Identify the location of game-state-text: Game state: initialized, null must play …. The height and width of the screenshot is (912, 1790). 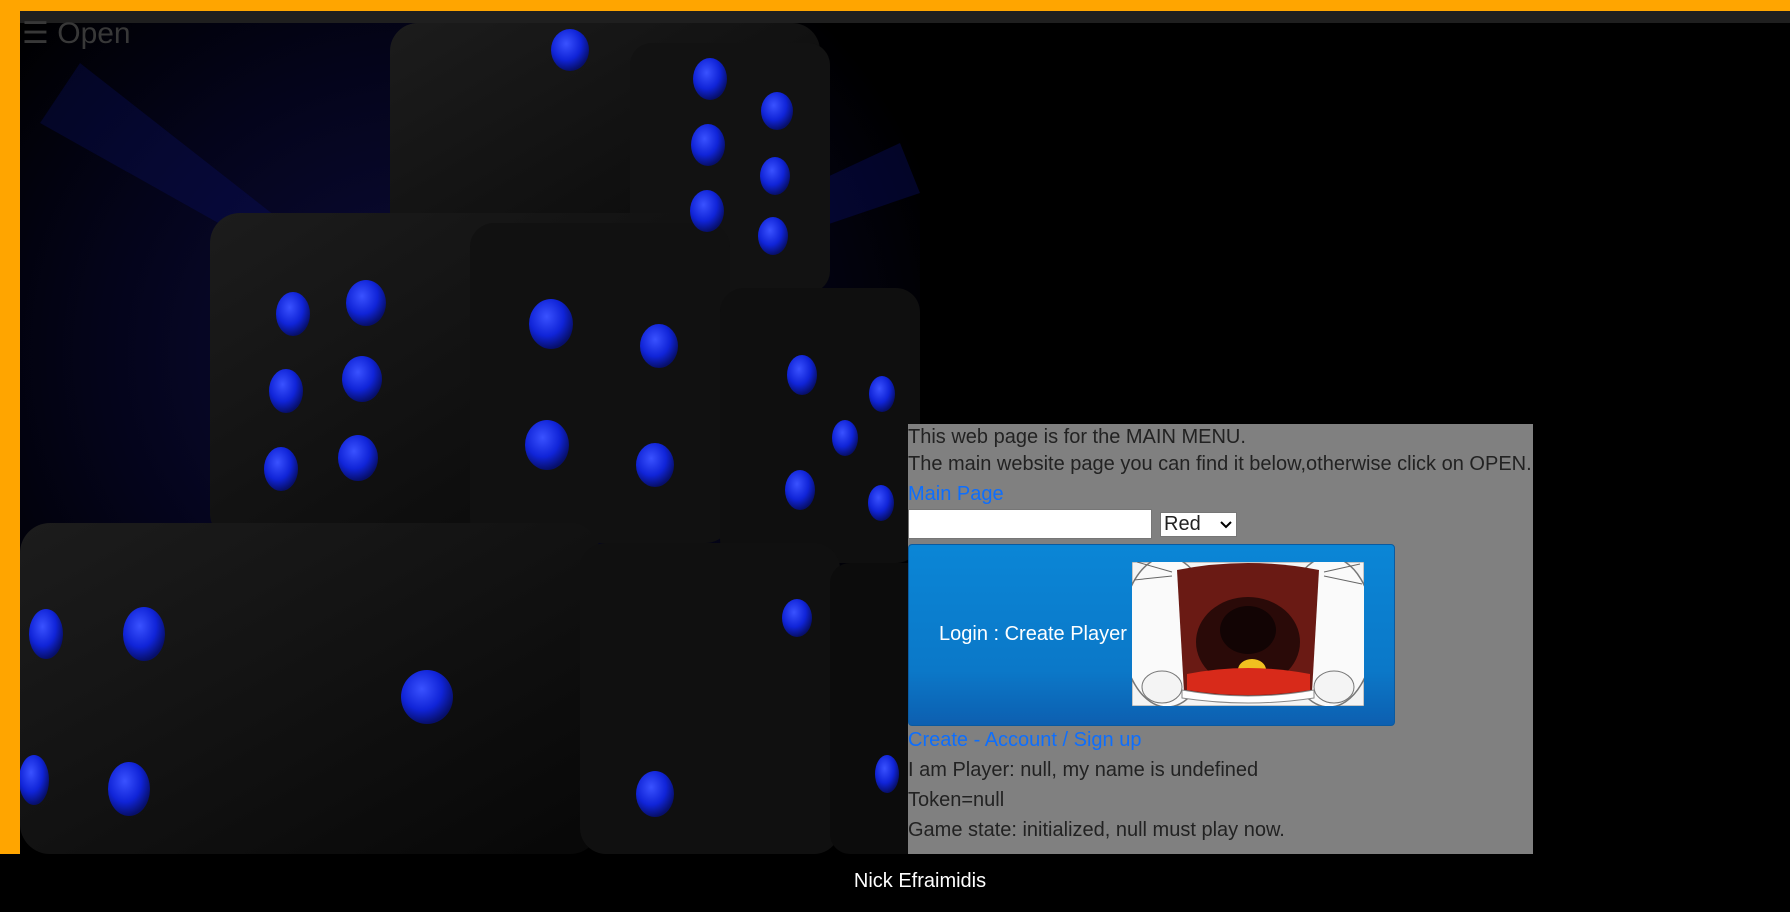
(1096, 830).